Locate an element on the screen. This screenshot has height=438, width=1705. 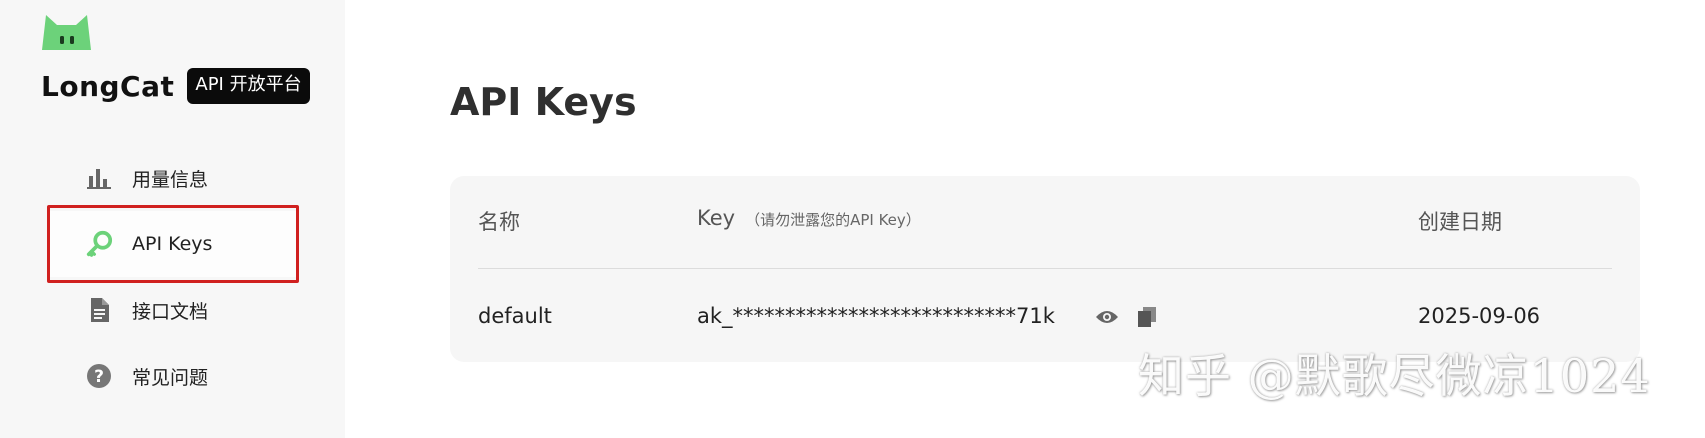
sidebar-item-api-keys: API Keys is located at coordinates (172, 244).